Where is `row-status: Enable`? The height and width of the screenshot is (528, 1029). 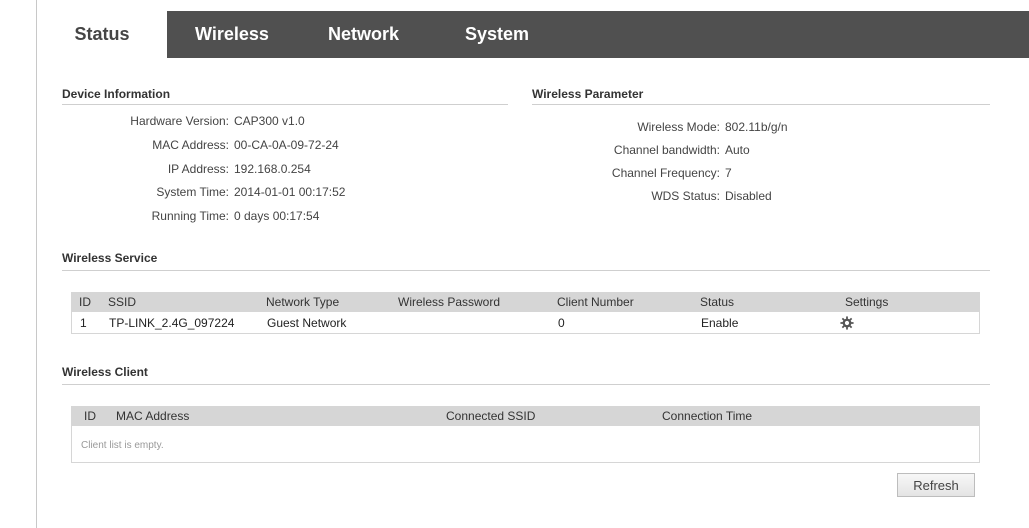
row-status: Enable is located at coordinates (720, 323).